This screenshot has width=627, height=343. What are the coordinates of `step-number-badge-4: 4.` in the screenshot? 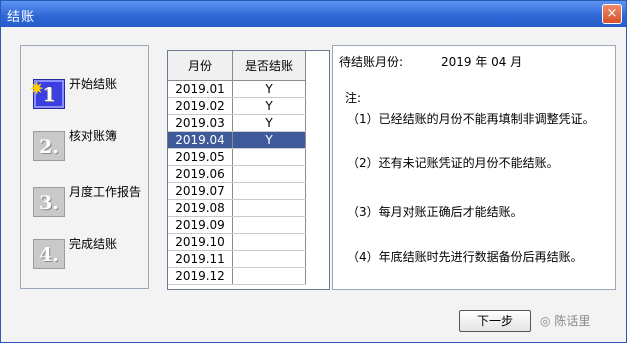 It's located at (49, 254).